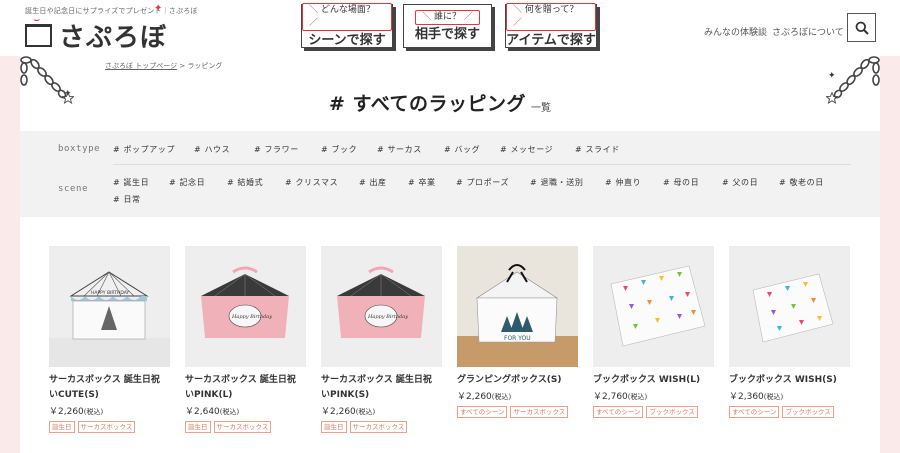 The width and height of the screenshot is (900, 453). What do you see at coordinates (447, 17) in the screenshot?
I see `nav-person-sub: ＼ 誰に？ ／` at bounding box center [447, 17].